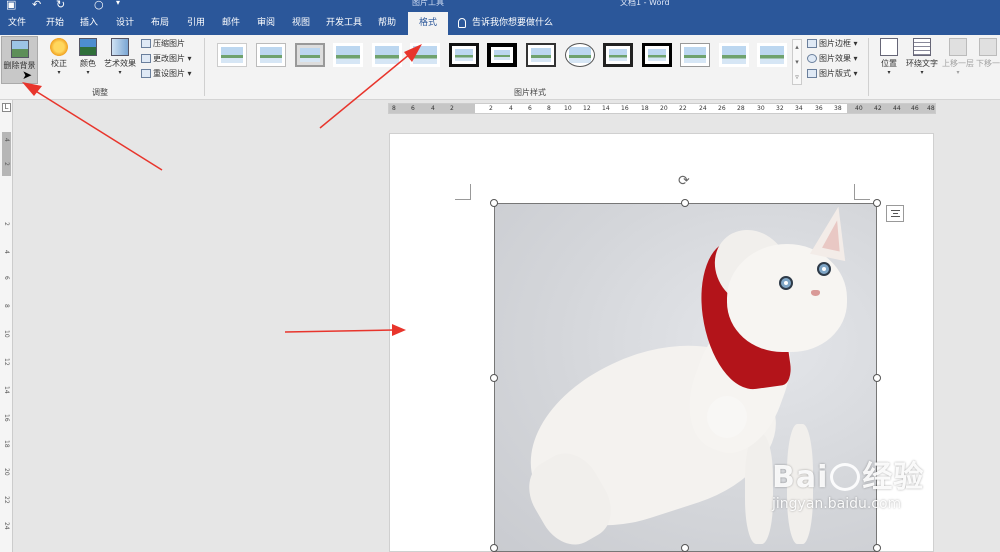  What do you see at coordinates (6, 418) in the screenshot?
I see `vruler-number: 16` at bounding box center [6, 418].